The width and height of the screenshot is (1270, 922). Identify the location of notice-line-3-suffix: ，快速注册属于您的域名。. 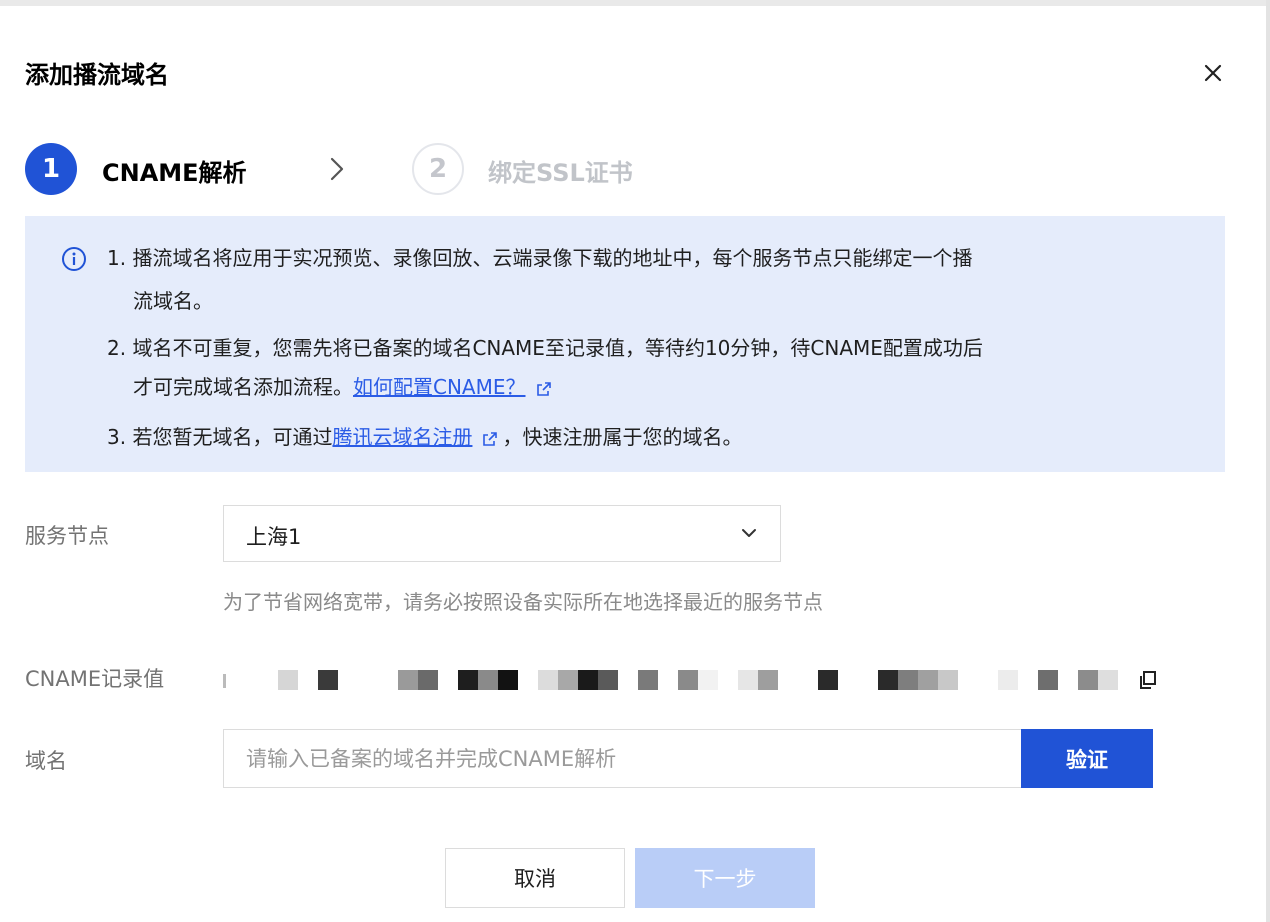
(622, 437).